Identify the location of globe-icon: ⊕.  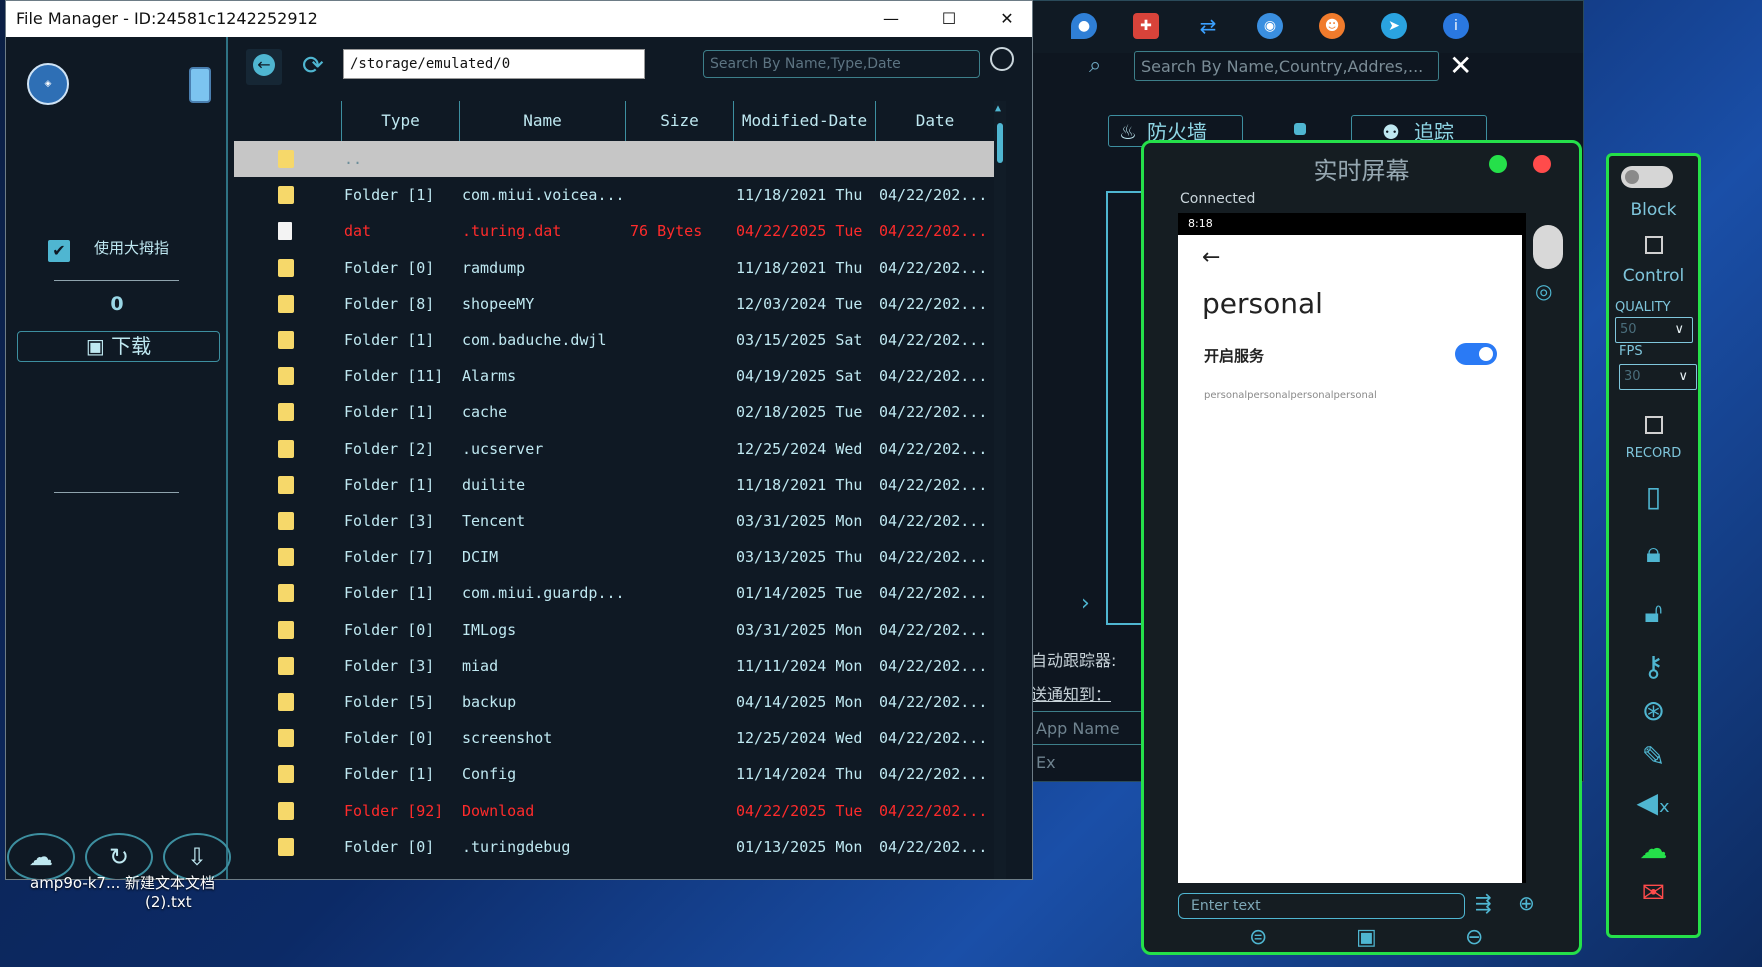
(1526, 903).